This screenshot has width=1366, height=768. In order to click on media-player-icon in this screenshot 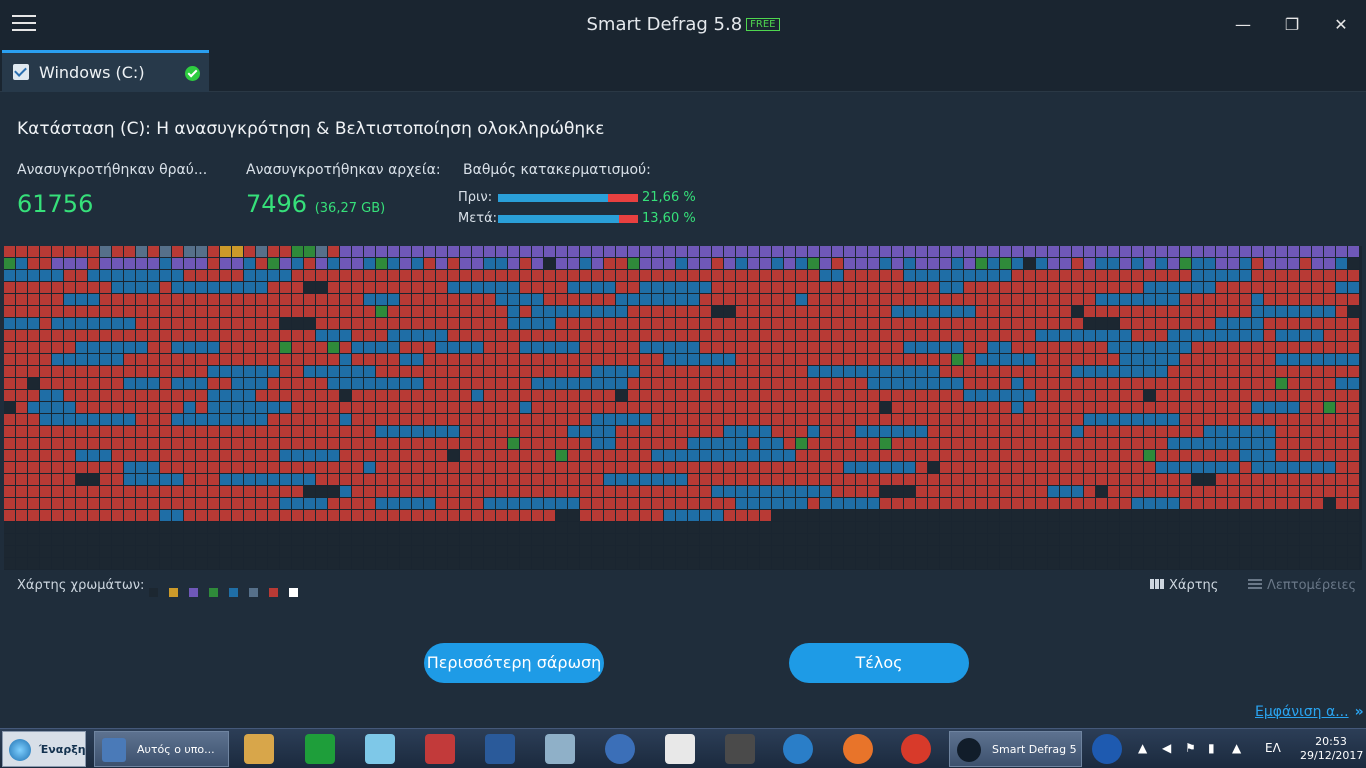, I will do `click(740, 749)`.